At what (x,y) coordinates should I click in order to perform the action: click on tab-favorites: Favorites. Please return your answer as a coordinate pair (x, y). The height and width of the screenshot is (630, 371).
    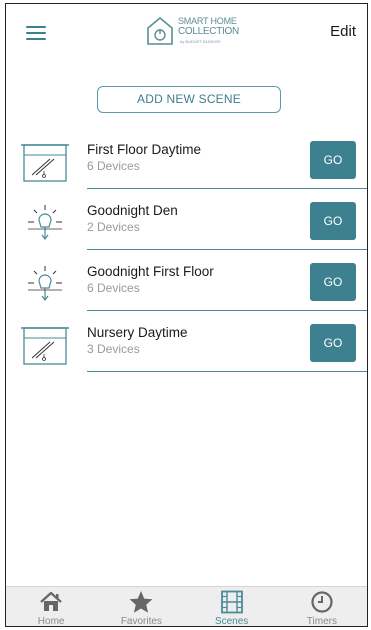
    Looking at the image, I should click on (141, 606).